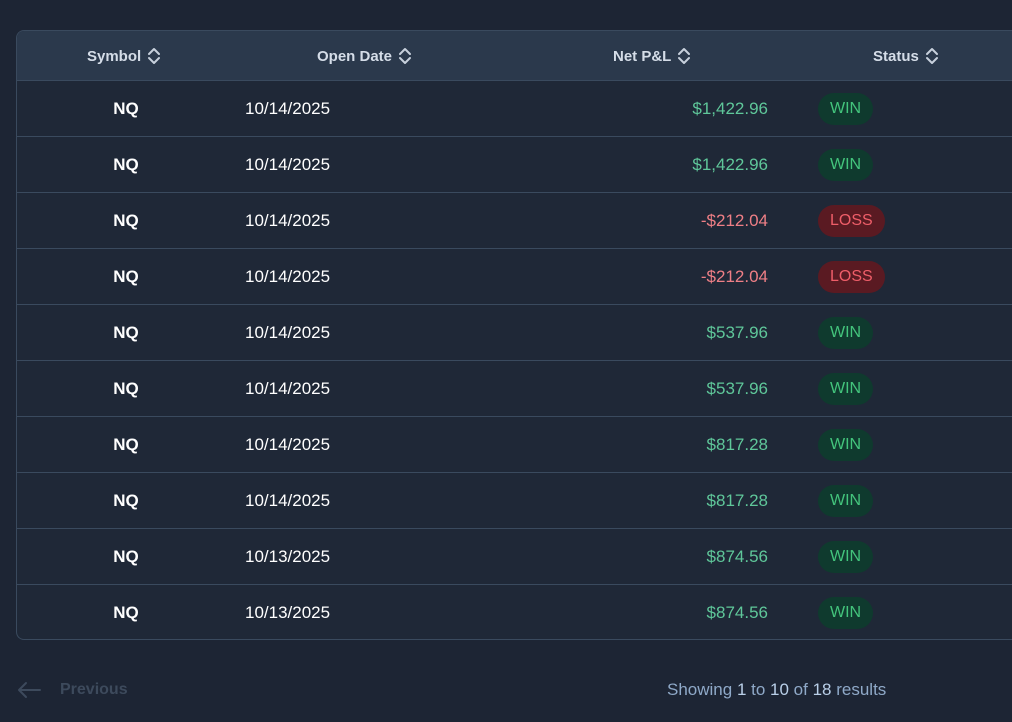  Describe the element at coordinates (114, 56) in the screenshot. I see `column-header-label: Symbol` at that location.